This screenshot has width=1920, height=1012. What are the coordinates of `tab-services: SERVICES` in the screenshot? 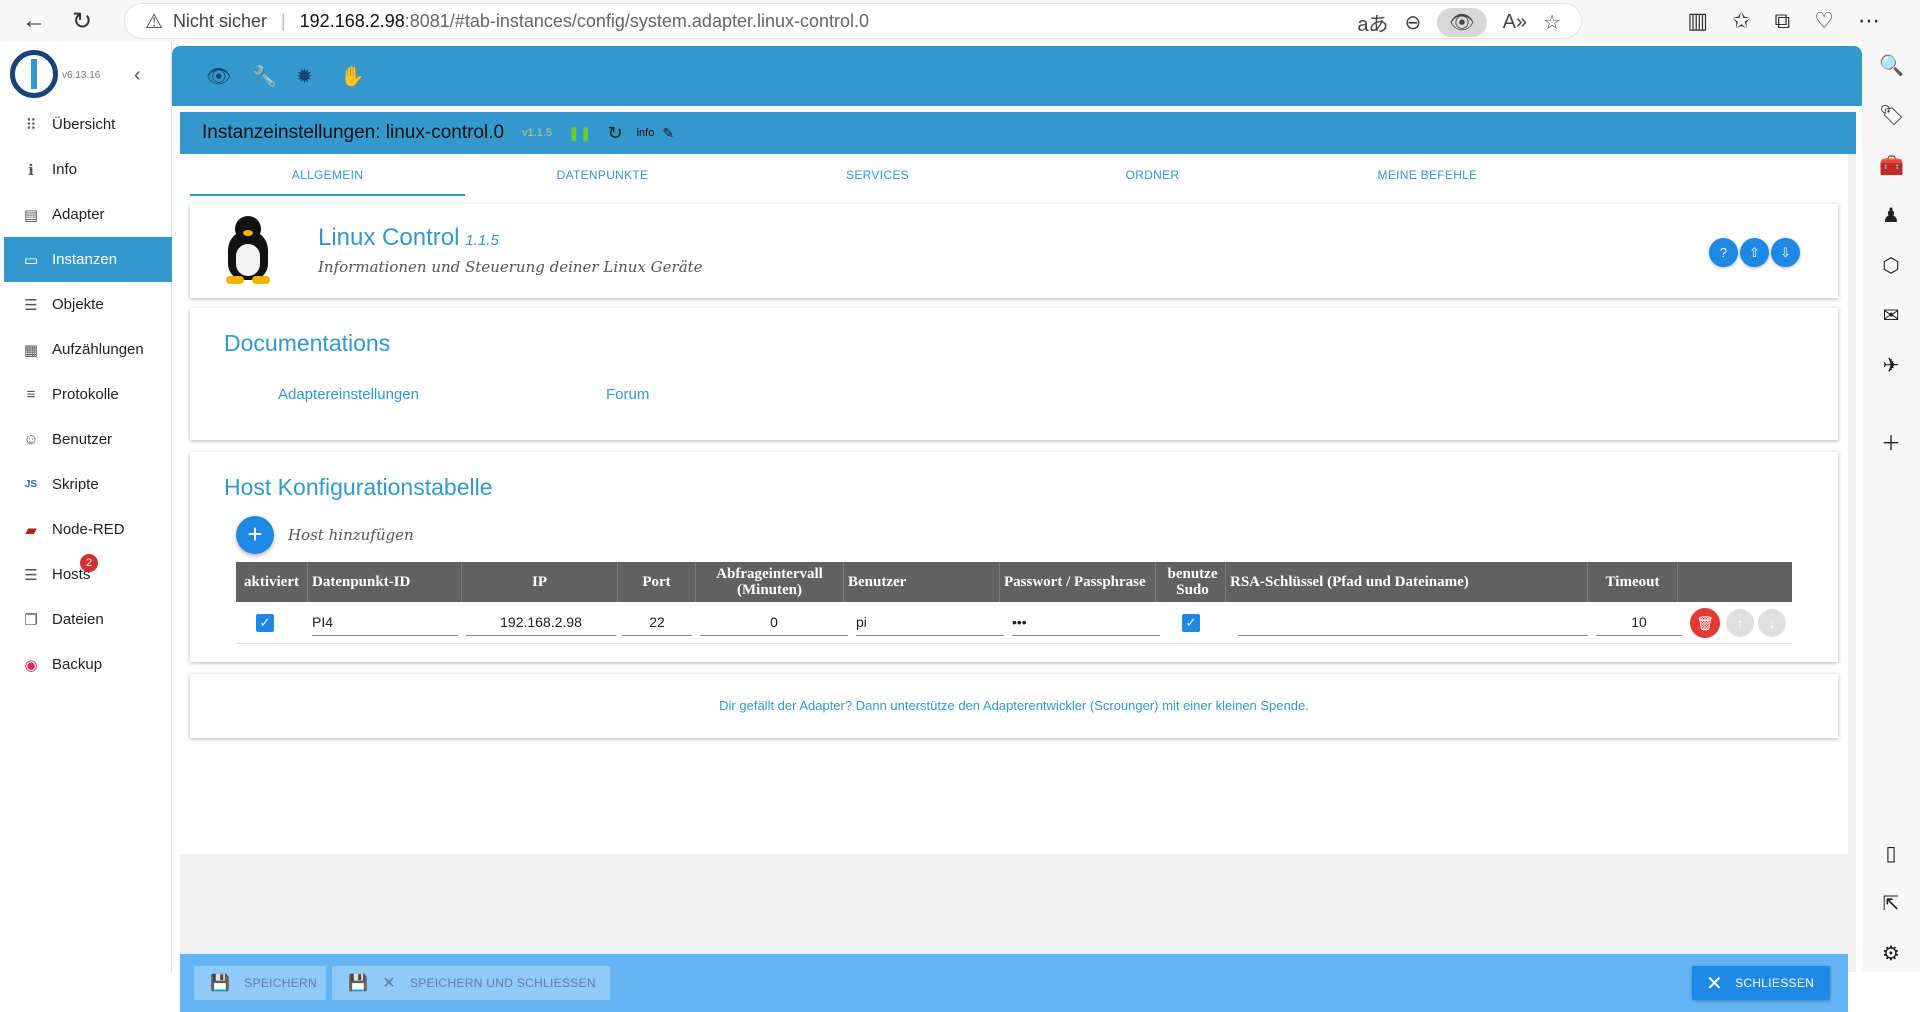 It's located at (877, 178).